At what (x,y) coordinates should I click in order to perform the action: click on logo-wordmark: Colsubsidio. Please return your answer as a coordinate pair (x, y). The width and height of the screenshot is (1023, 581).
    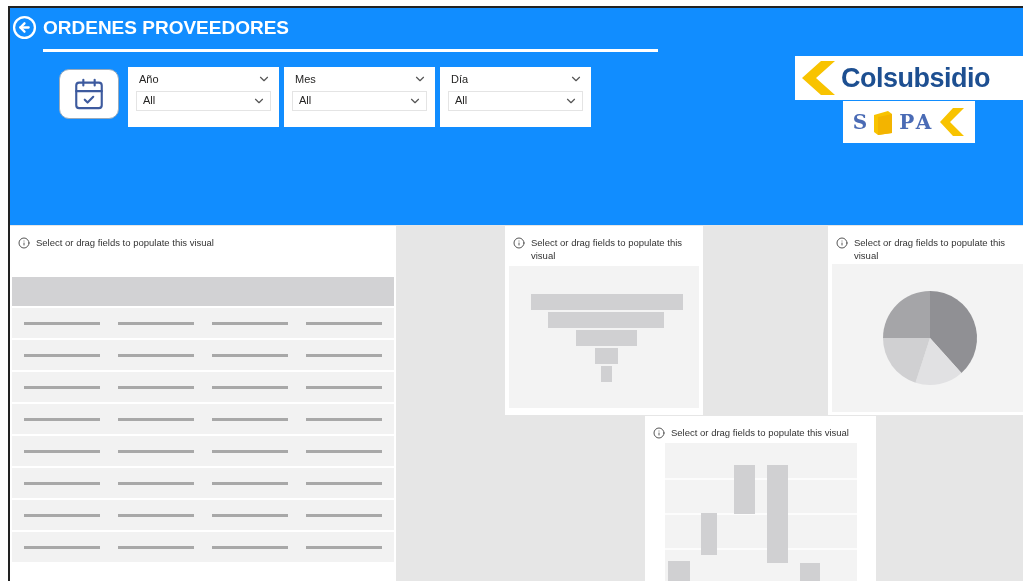
    Looking at the image, I should click on (915, 78).